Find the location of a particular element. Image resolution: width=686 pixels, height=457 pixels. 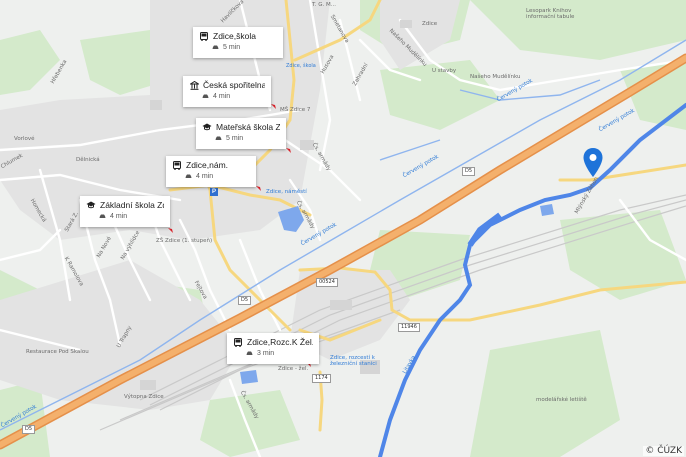

label-poi: U stavby is located at coordinates (444, 71).